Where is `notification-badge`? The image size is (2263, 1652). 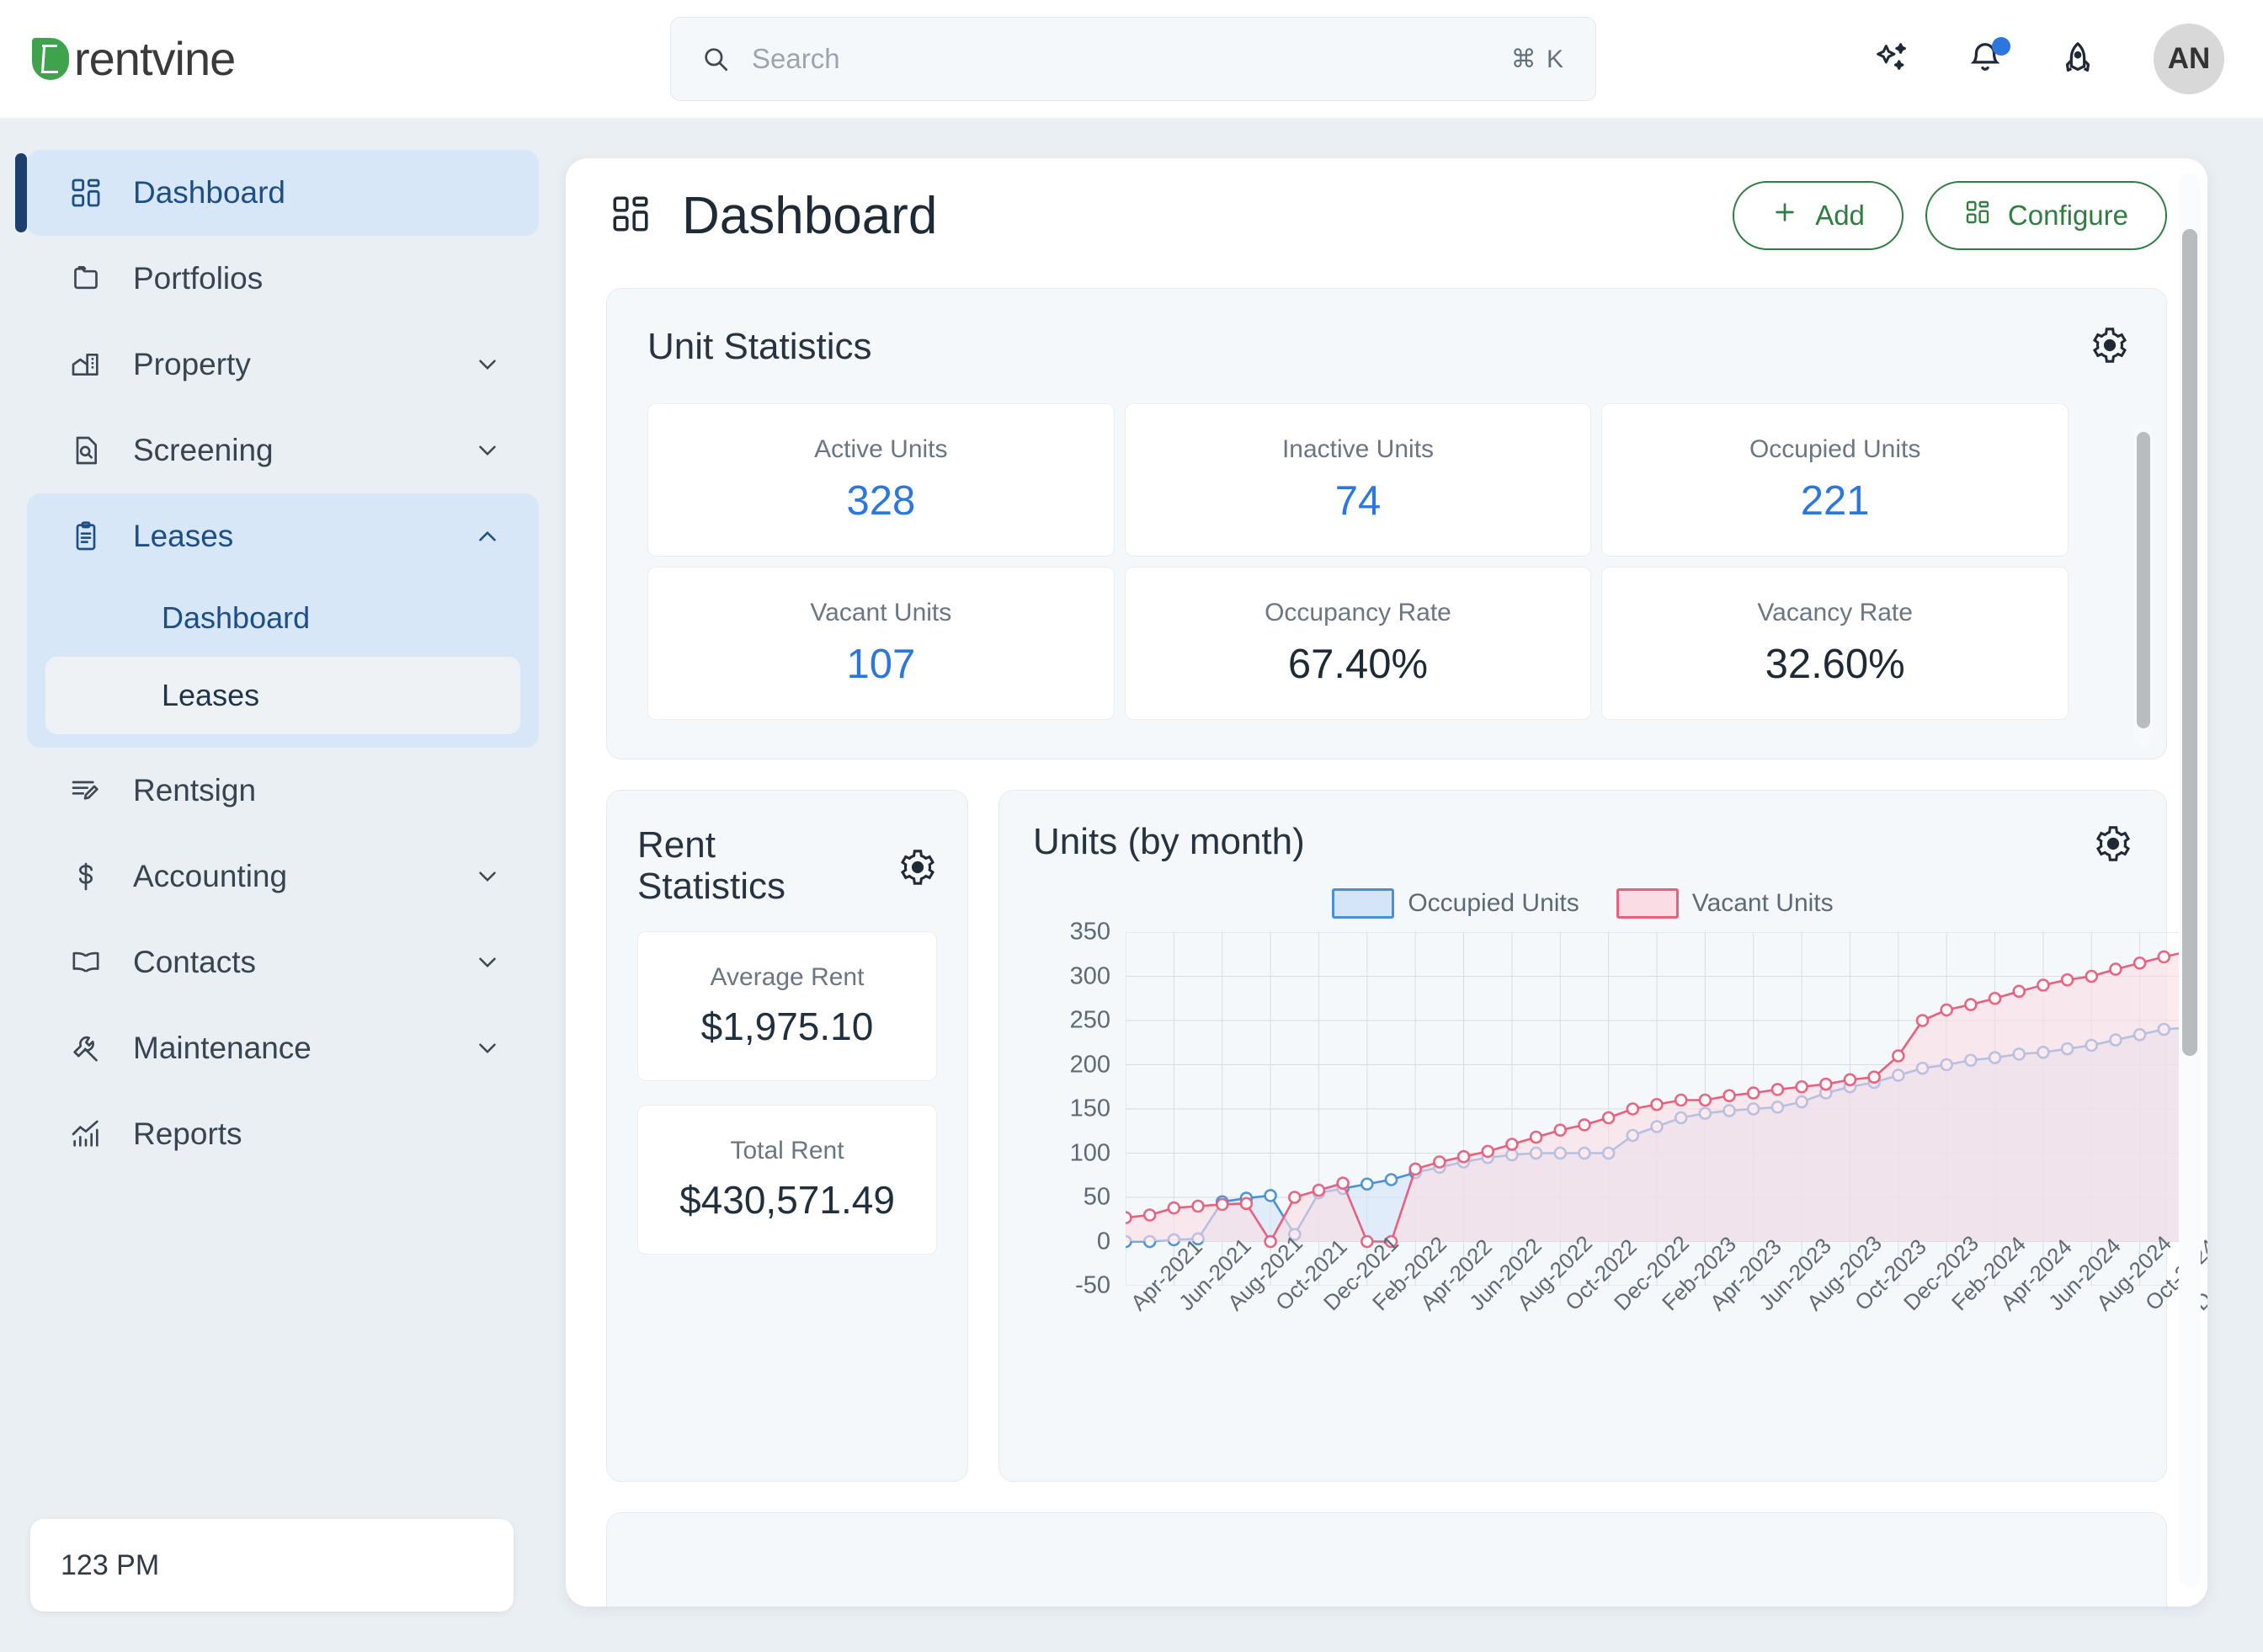
notification-badge is located at coordinates (2001, 46).